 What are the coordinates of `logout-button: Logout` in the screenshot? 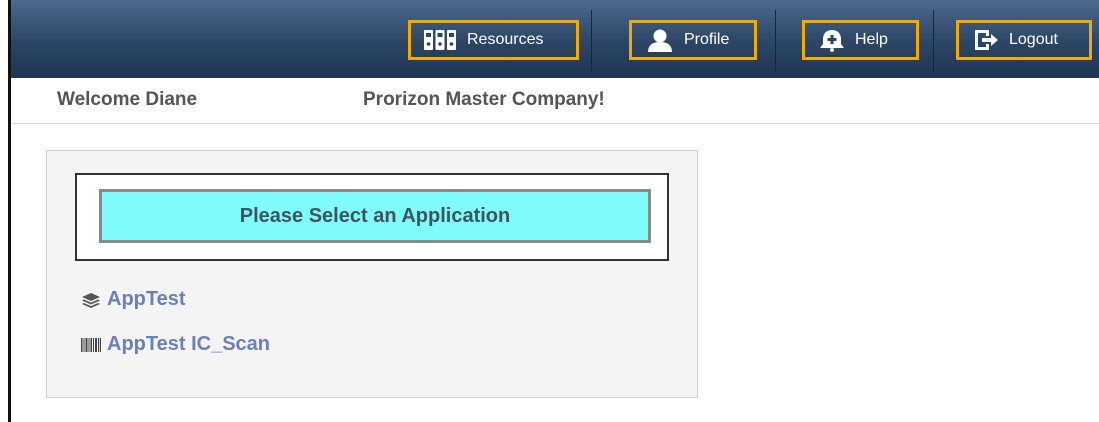 It's located at (1024, 40).